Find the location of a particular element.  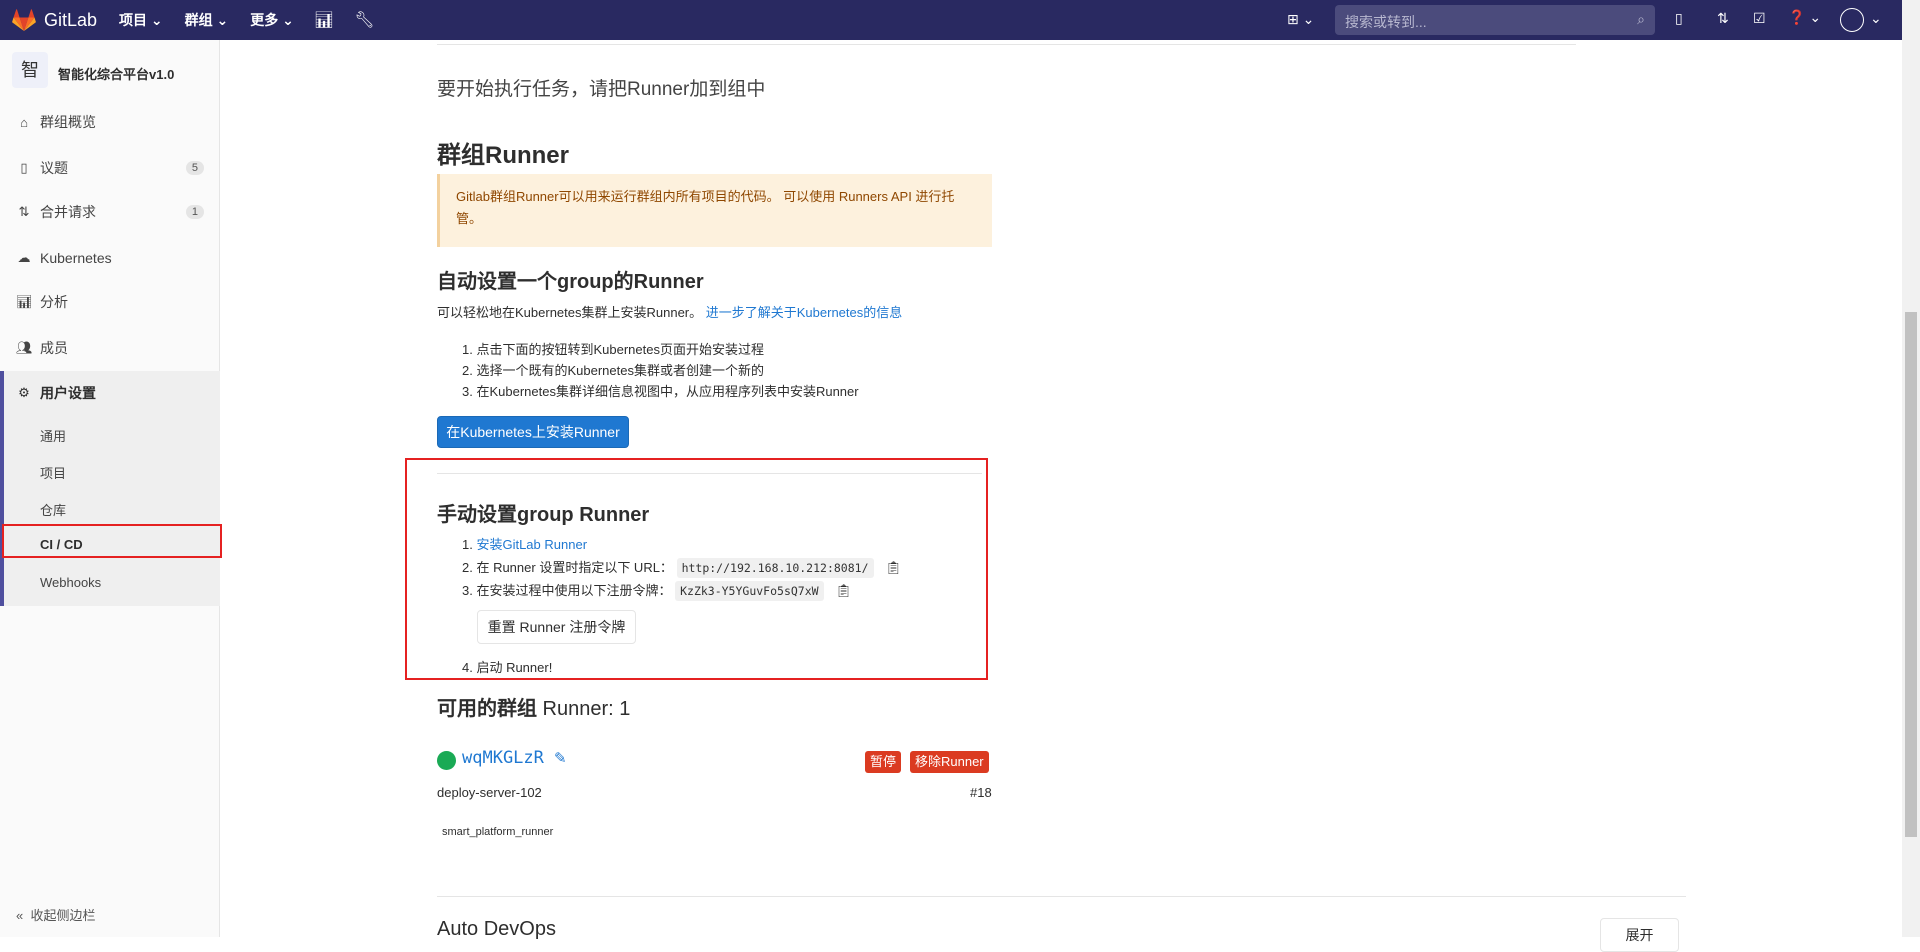

intro-text: 要开始执行任务，请把Runner加到组中 is located at coordinates (601, 89).